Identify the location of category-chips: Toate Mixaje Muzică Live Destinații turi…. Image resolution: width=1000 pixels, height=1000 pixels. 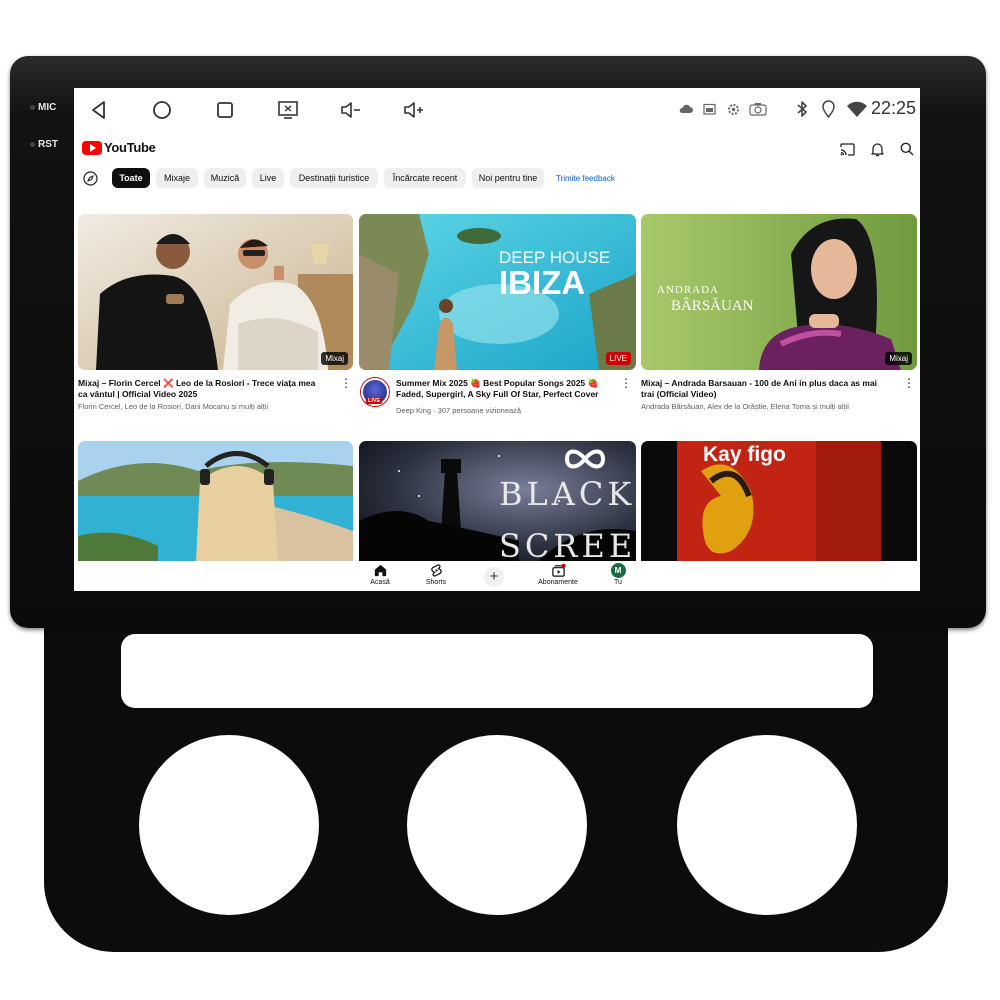
(497, 178).